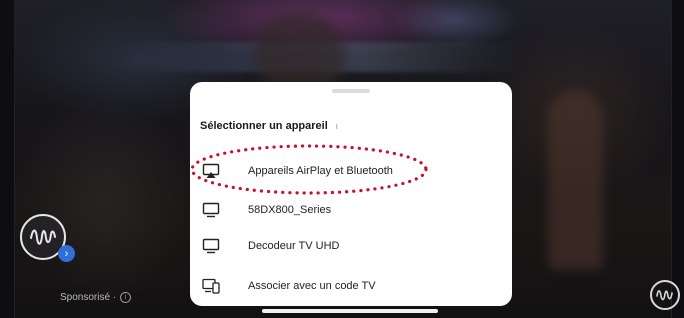 The height and width of the screenshot is (318, 684). What do you see at coordinates (264, 126) in the screenshot?
I see `sheet-title-text: Sélectionner un appareil` at bounding box center [264, 126].